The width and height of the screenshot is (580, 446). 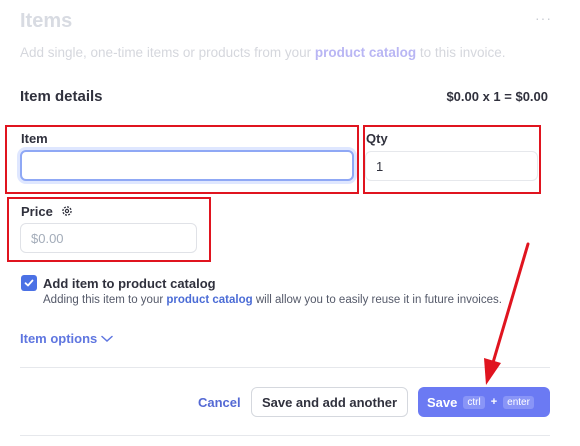 I want to click on shortcut-ctrl-key: ctrl, so click(x=474, y=402).